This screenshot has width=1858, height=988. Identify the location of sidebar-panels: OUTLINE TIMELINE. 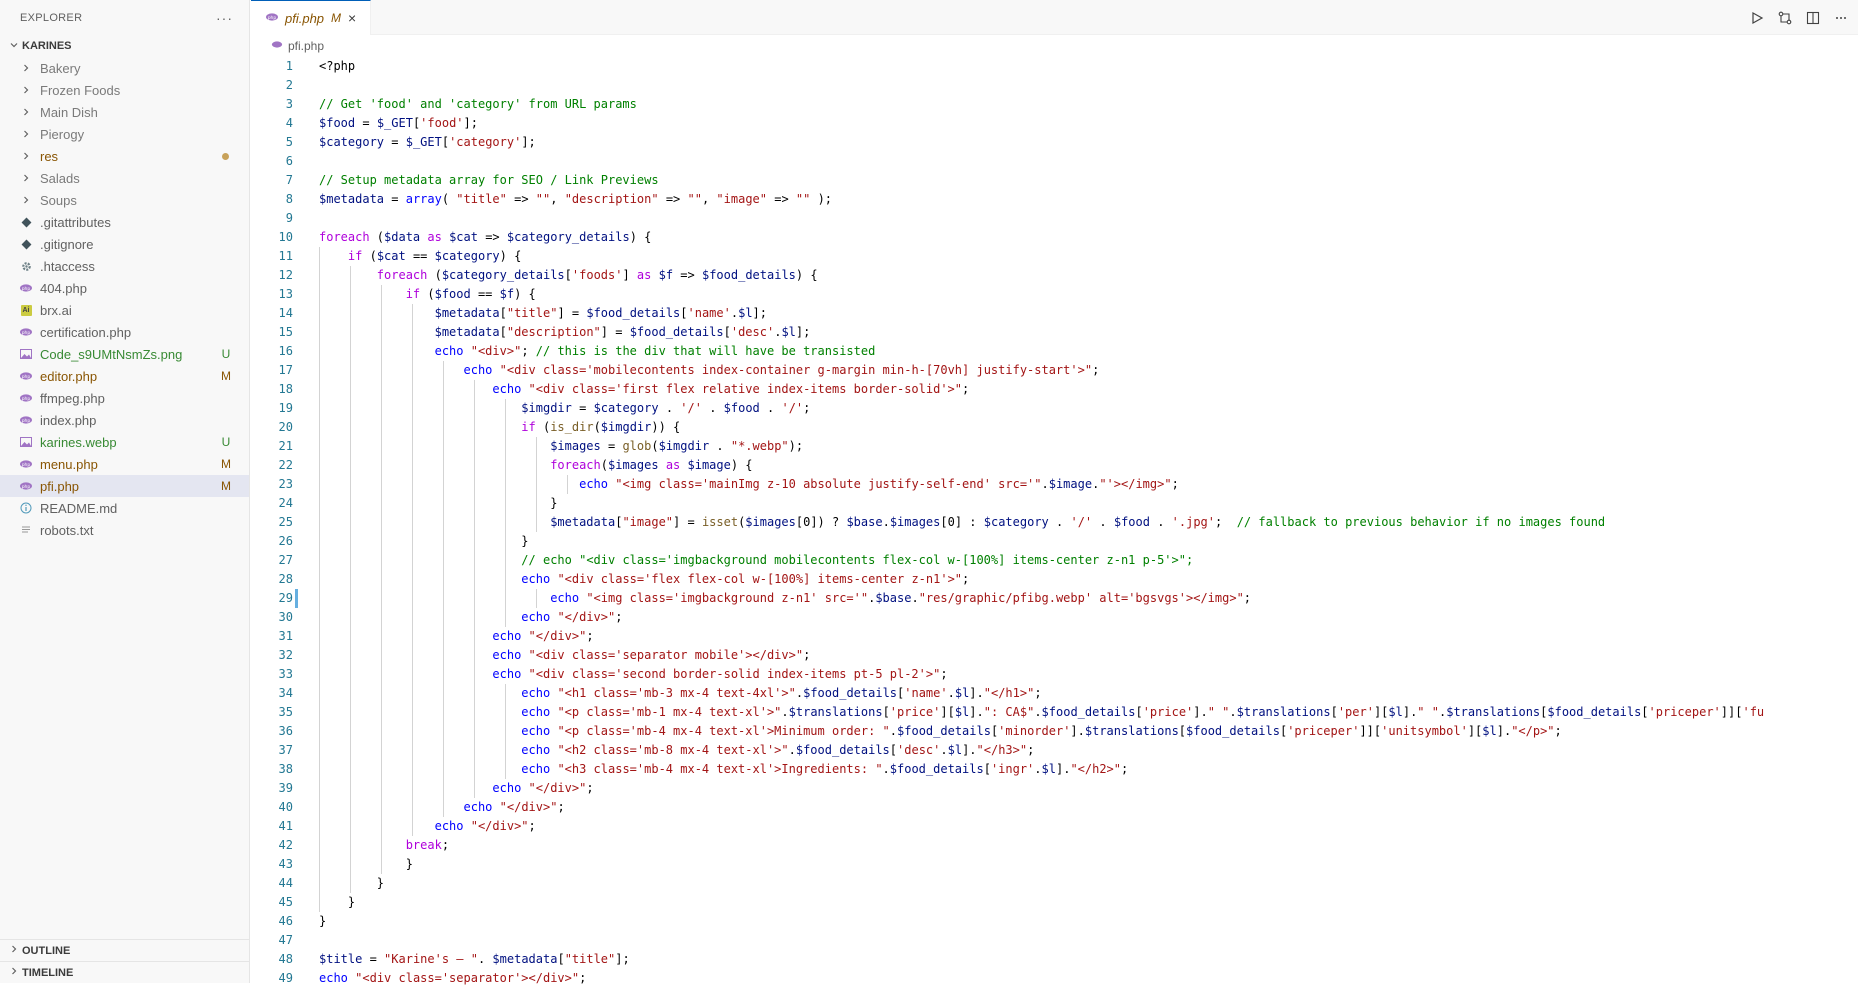
(124, 961).